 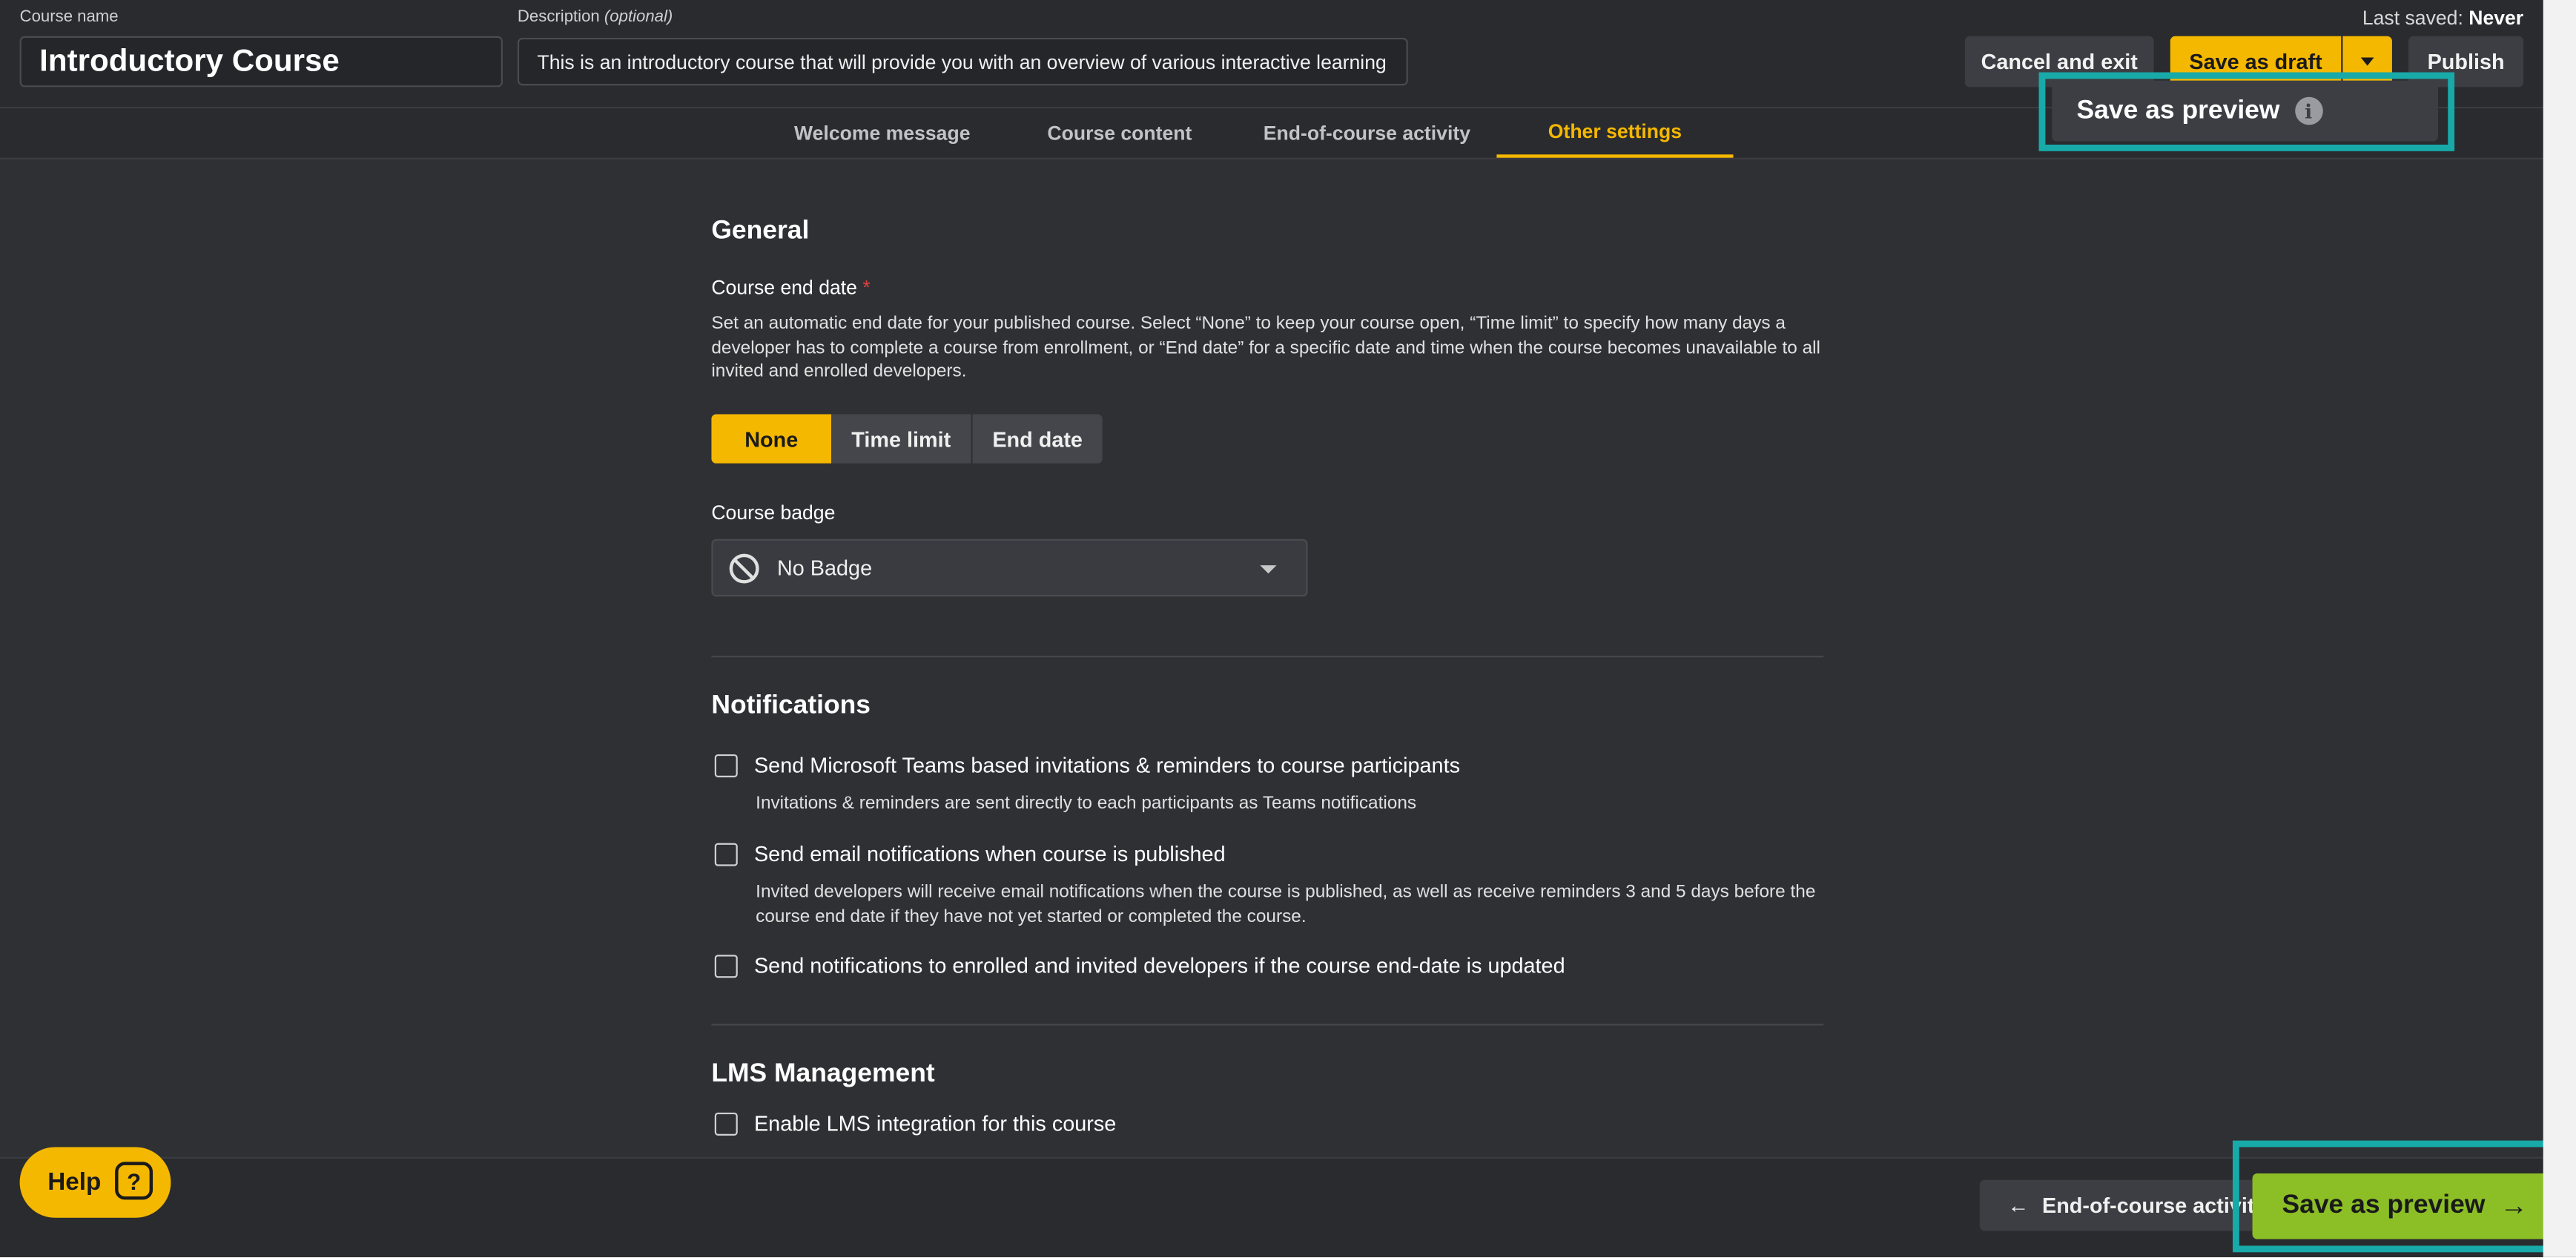 What do you see at coordinates (824, 568) in the screenshot?
I see `course-badge-value: No Badge` at bounding box center [824, 568].